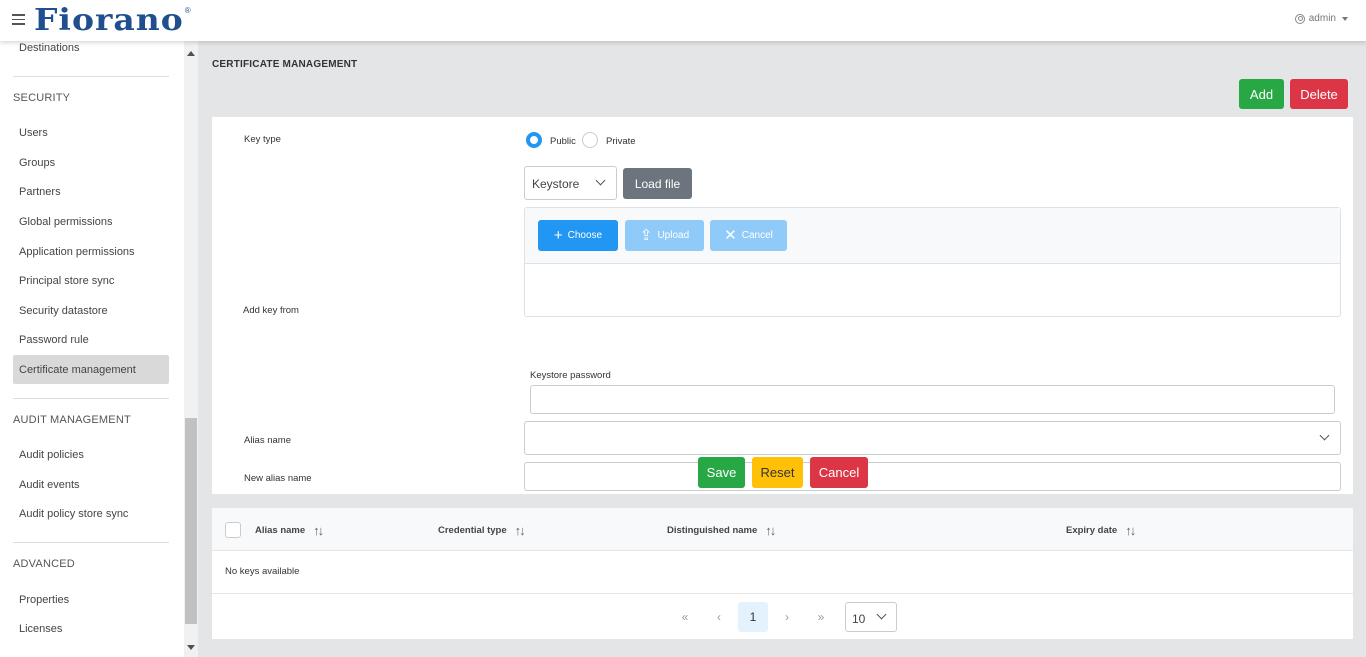  I want to click on sidebar-item-partners: Partners, so click(40, 192).